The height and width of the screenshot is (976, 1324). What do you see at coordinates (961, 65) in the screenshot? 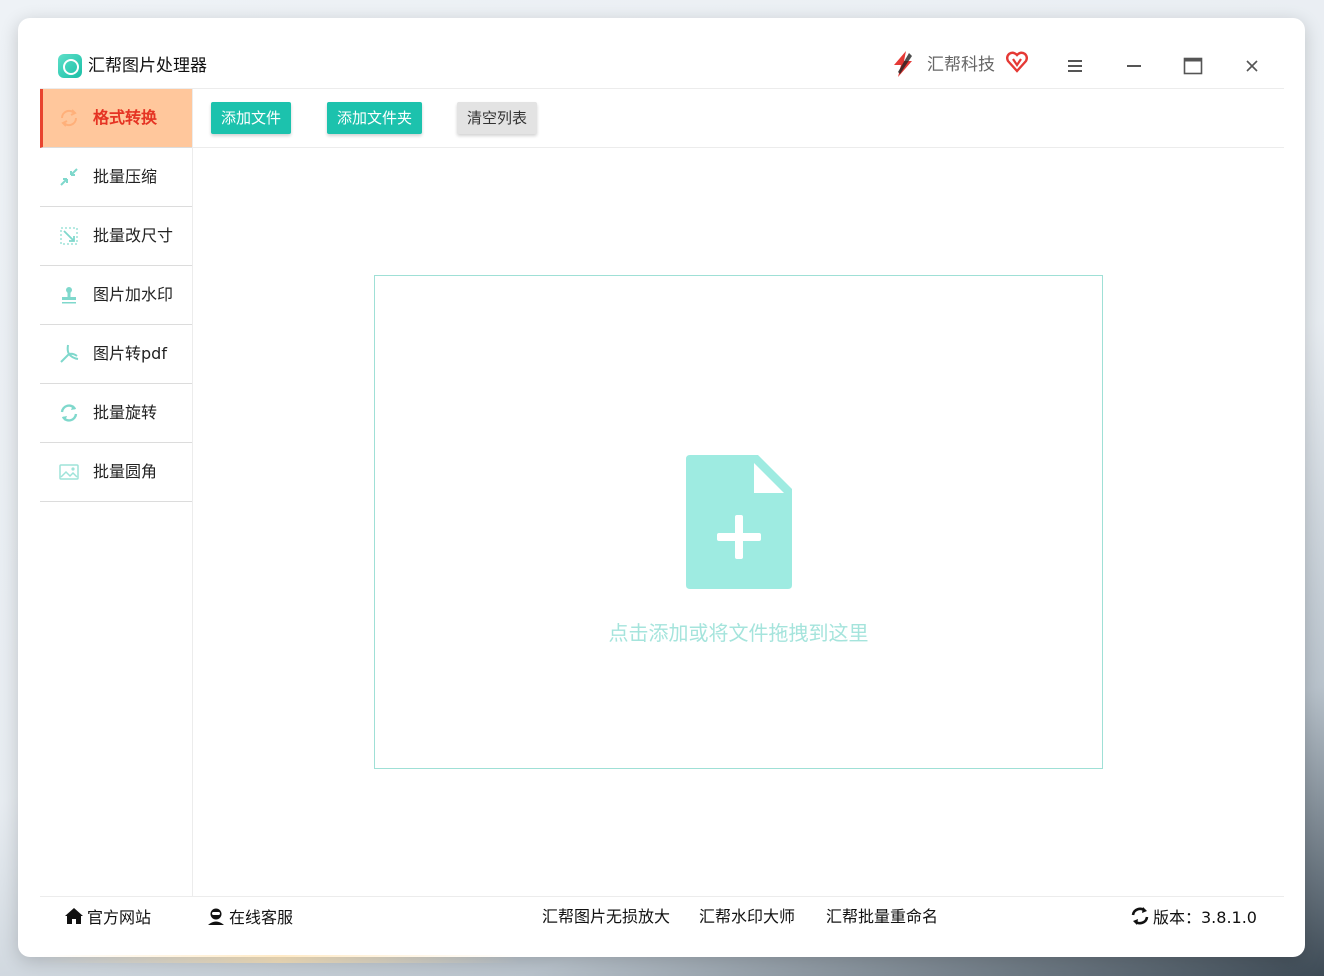
I see `brand-name: 汇帮科技` at bounding box center [961, 65].